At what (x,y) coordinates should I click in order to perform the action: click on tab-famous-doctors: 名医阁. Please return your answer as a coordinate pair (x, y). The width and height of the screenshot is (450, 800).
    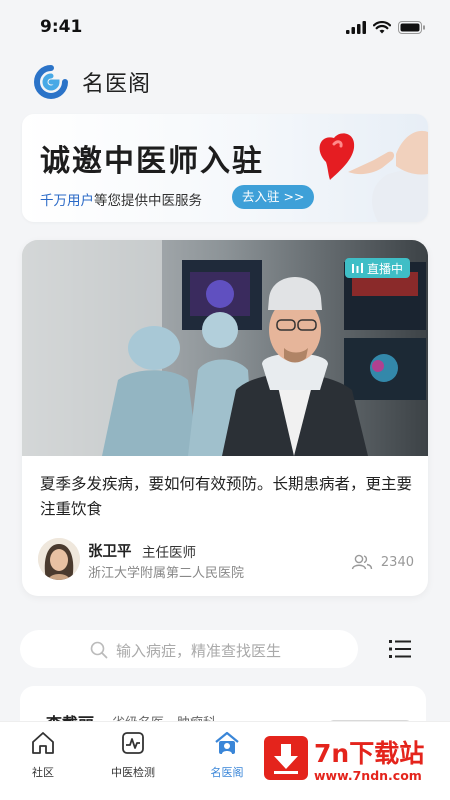
    Looking at the image, I should click on (227, 755).